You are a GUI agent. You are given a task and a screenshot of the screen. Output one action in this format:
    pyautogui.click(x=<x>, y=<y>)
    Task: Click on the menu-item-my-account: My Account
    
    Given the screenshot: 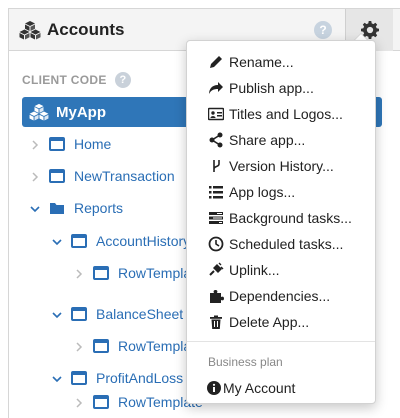 What is the action you would take?
    pyautogui.click(x=281, y=388)
    